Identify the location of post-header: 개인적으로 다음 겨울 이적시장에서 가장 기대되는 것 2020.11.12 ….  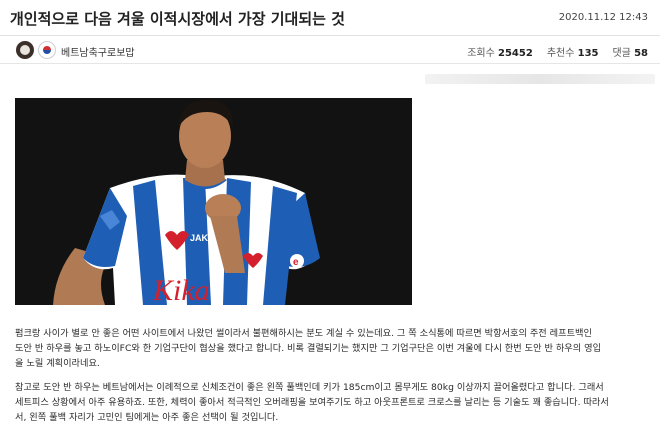
(330, 18).